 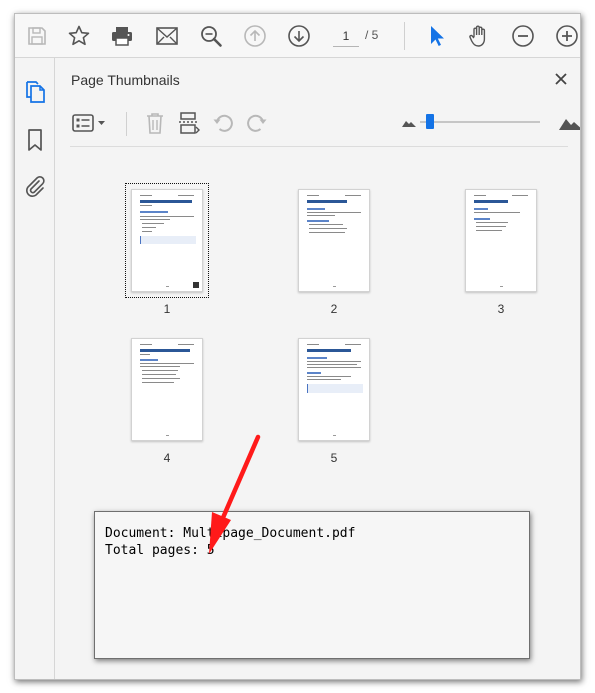 I want to click on email-icon, so click(x=167, y=36).